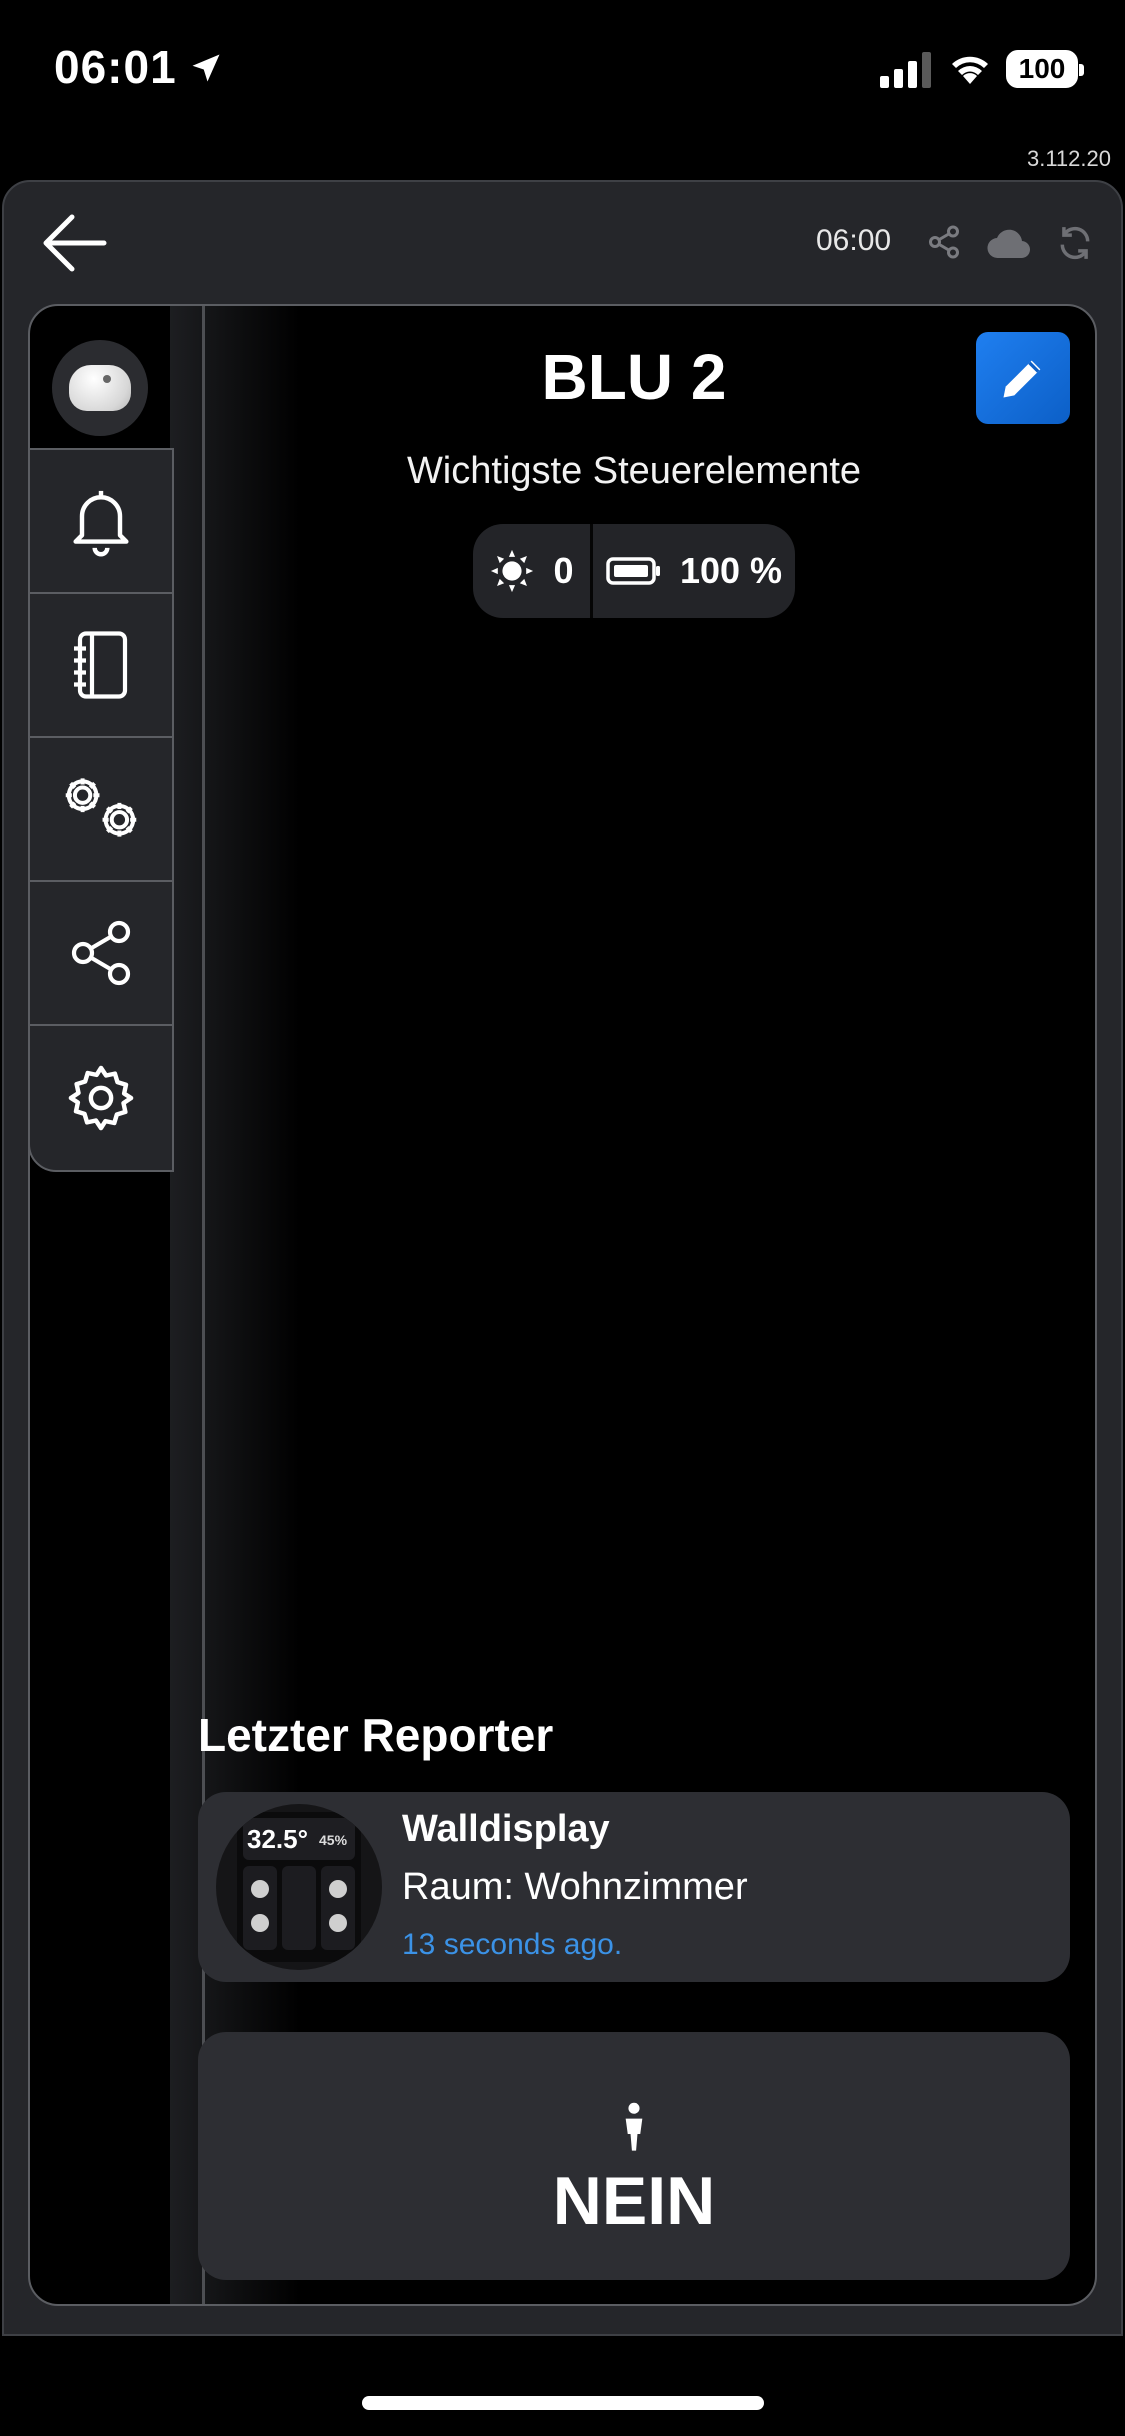 The width and height of the screenshot is (1125, 2436). I want to click on pencil-icon, so click(1022, 379).